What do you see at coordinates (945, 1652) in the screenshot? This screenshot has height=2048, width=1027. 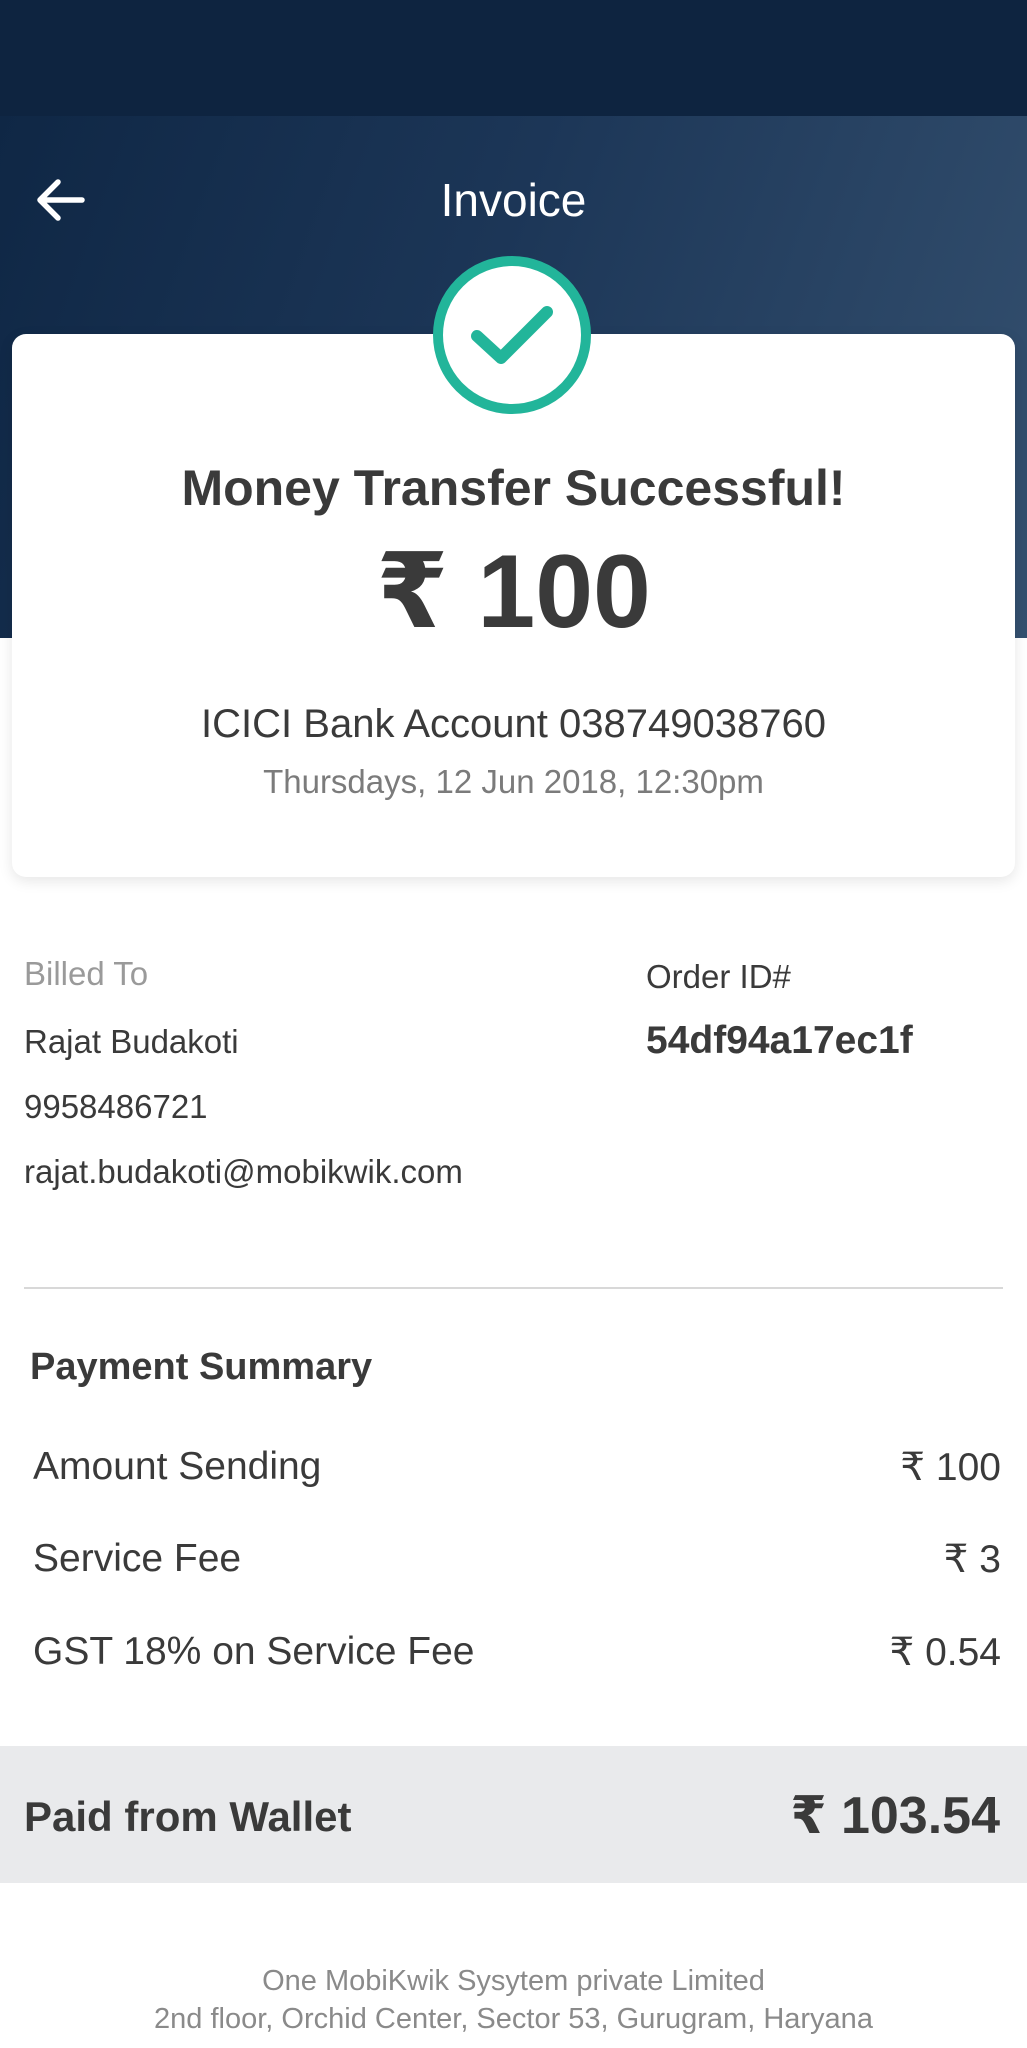 I see `summary-row-value: ₹ 0.54` at bounding box center [945, 1652].